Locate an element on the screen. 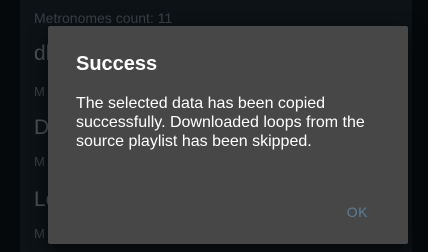  ok-button: OK is located at coordinates (357, 212).